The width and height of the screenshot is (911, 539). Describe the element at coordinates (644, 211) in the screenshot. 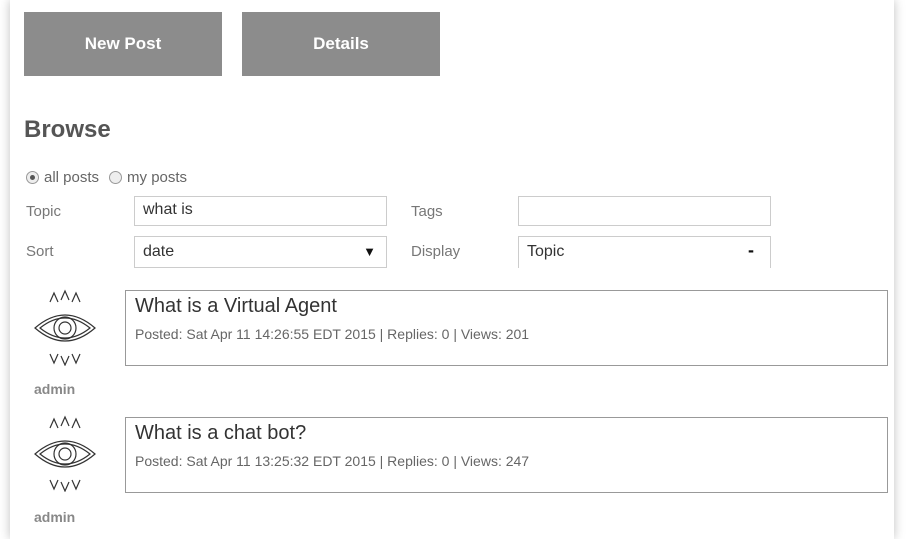

I see `tags-input` at that location.